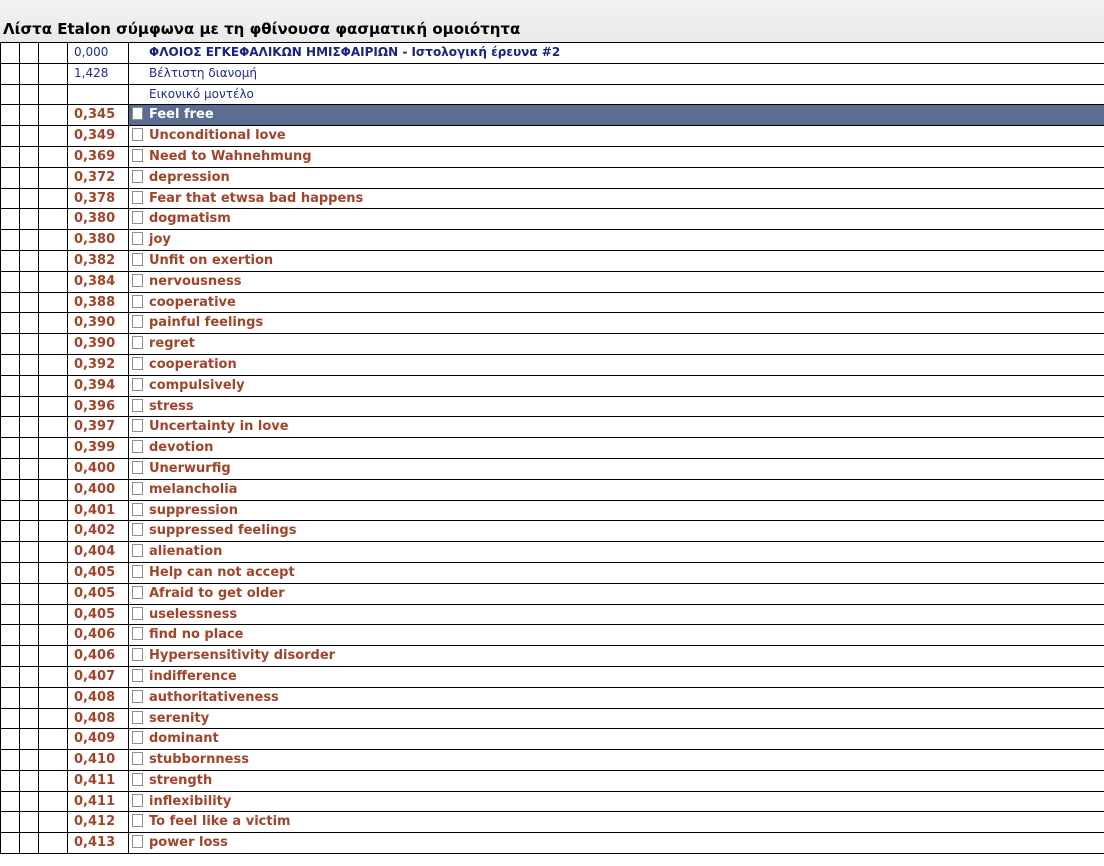  Describe the element at coordinates (552, 157) in the screenshot. I see `etalon-row: 0,369 Need to Wahnehmung` at that location.